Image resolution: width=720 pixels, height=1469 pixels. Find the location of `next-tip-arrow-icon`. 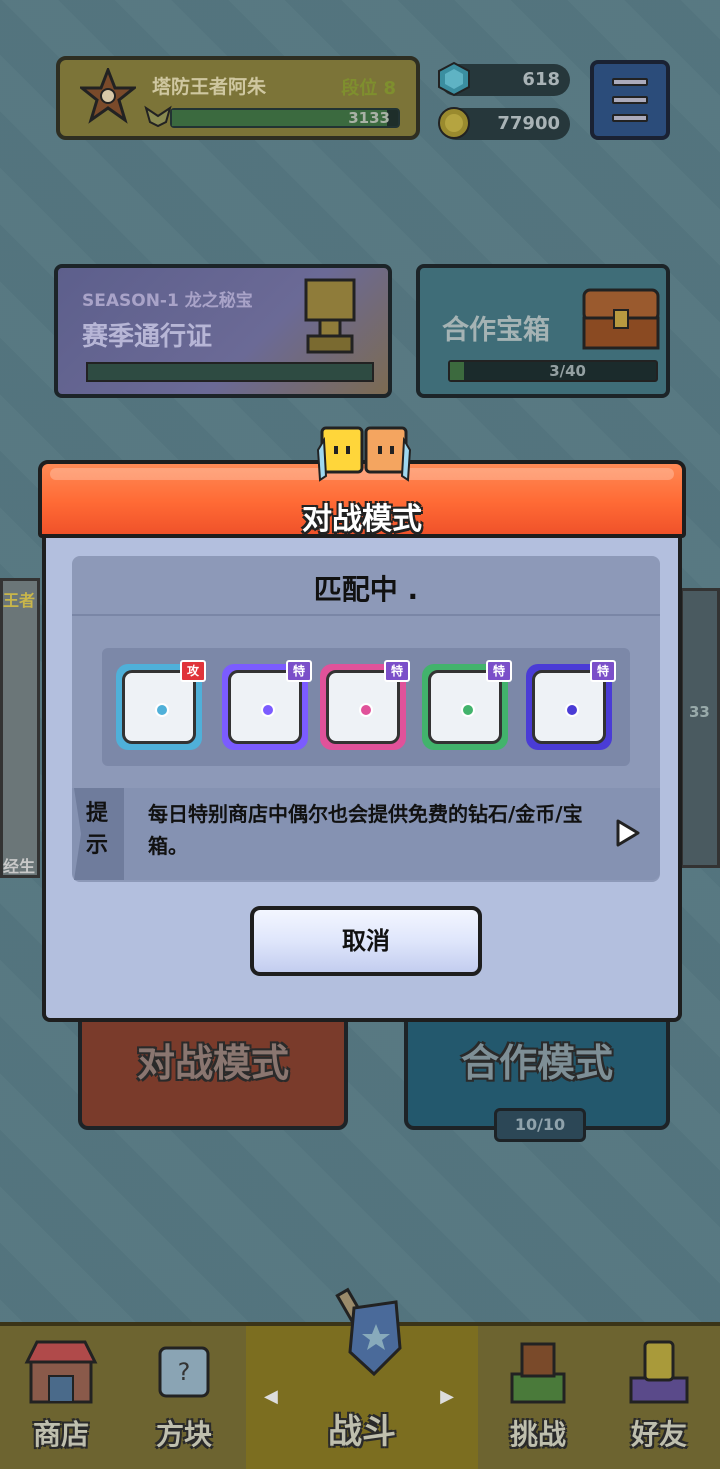

next-tip-arrow-icon is located at coordinates (628, 833).